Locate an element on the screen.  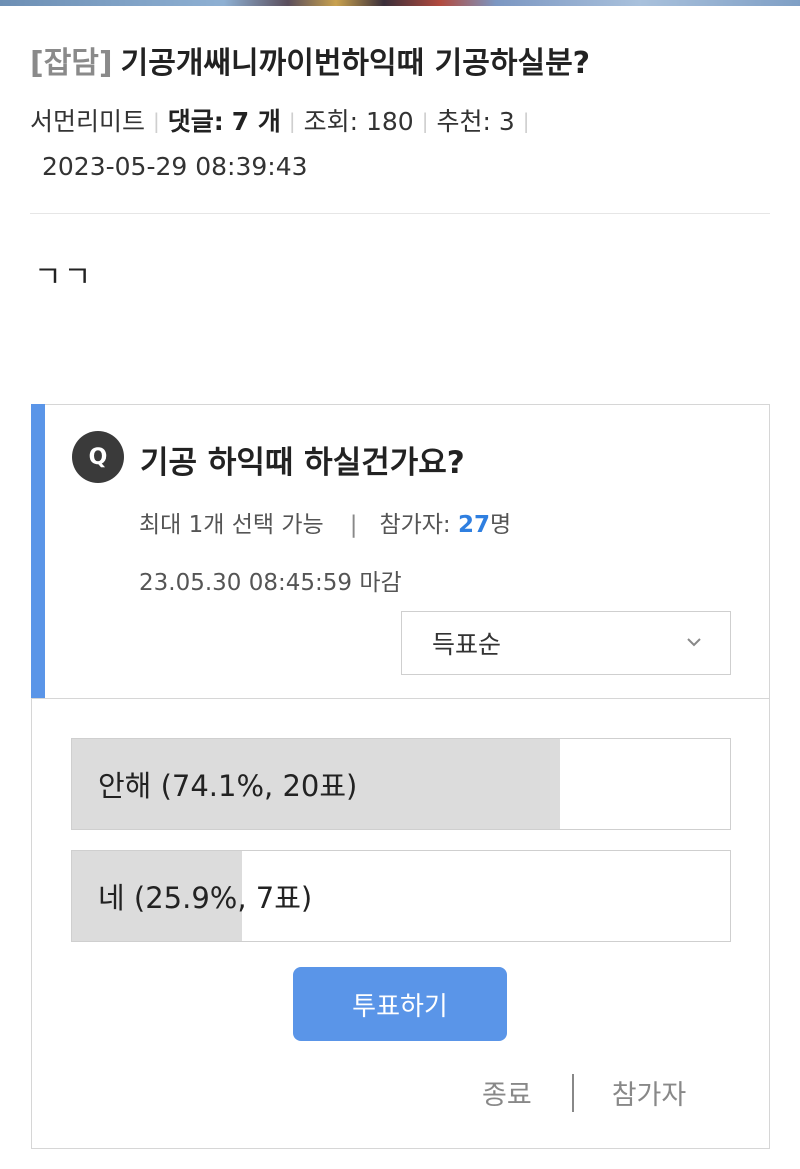
poll-footer-links: 종료 참가자 is located at coordinates (584, 1092).